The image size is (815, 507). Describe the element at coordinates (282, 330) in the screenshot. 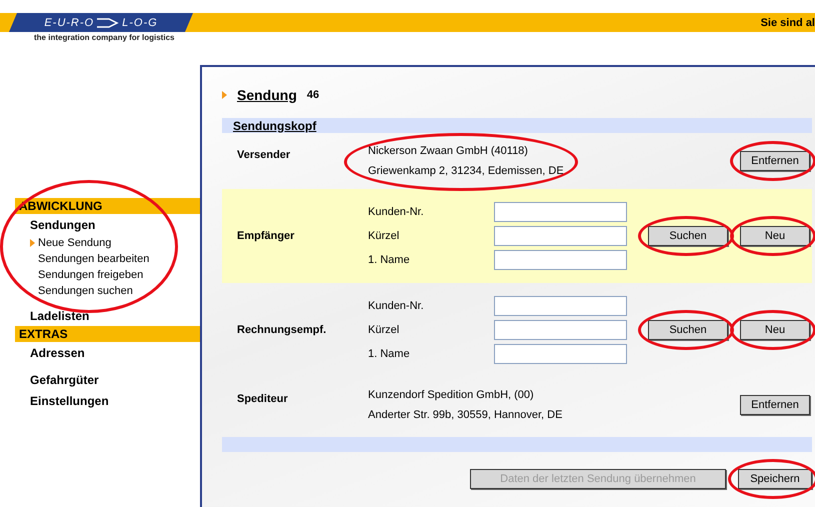

I see `party-label: Rechnungsempf.` at that location.